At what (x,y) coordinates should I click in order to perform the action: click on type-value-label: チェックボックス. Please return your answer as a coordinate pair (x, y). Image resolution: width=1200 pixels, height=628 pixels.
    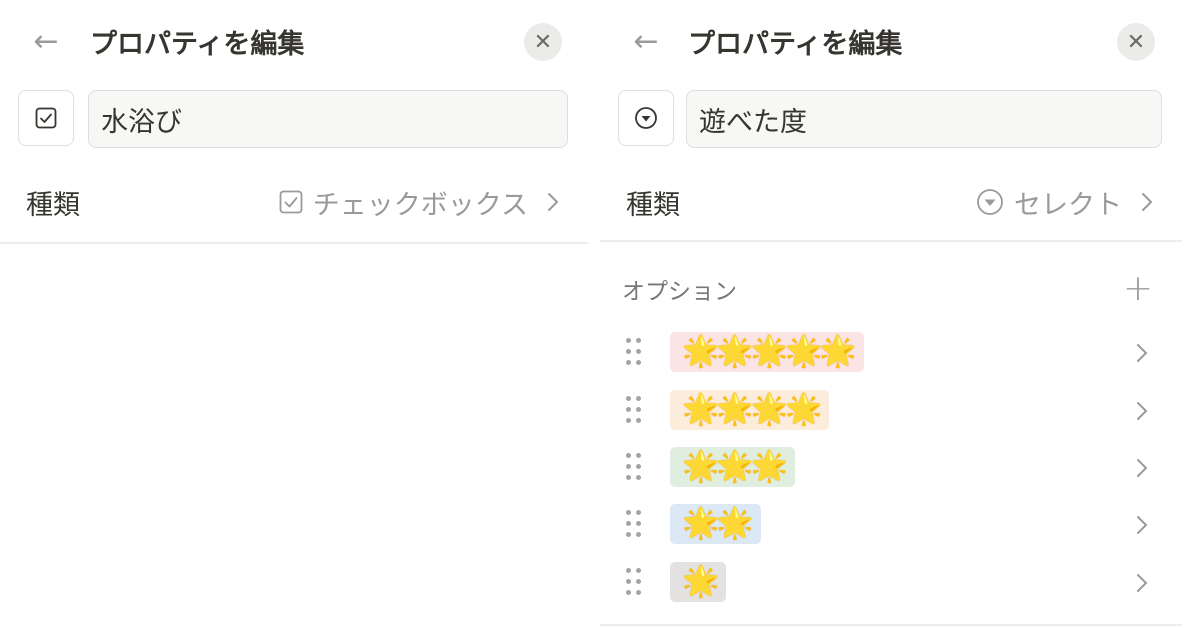
    Looking at the image, I should click on (420, 205).